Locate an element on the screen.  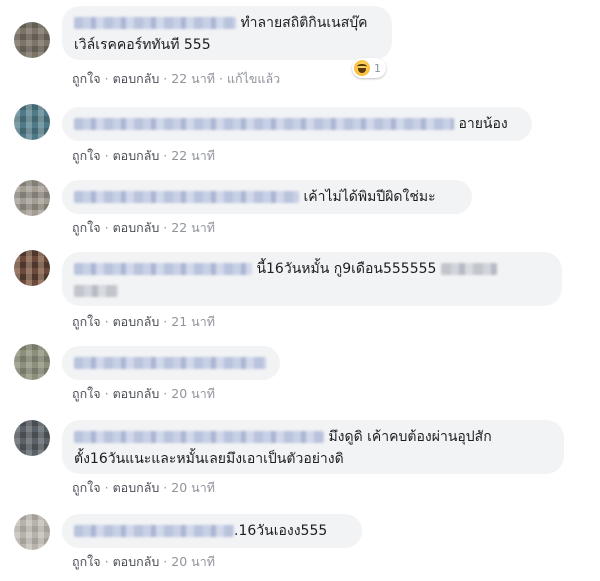
comment-actions: ถูกใจ · ตอบกลับ · 22 นาที · แก้ไขแล้ว is located at coordinates (176, 79).